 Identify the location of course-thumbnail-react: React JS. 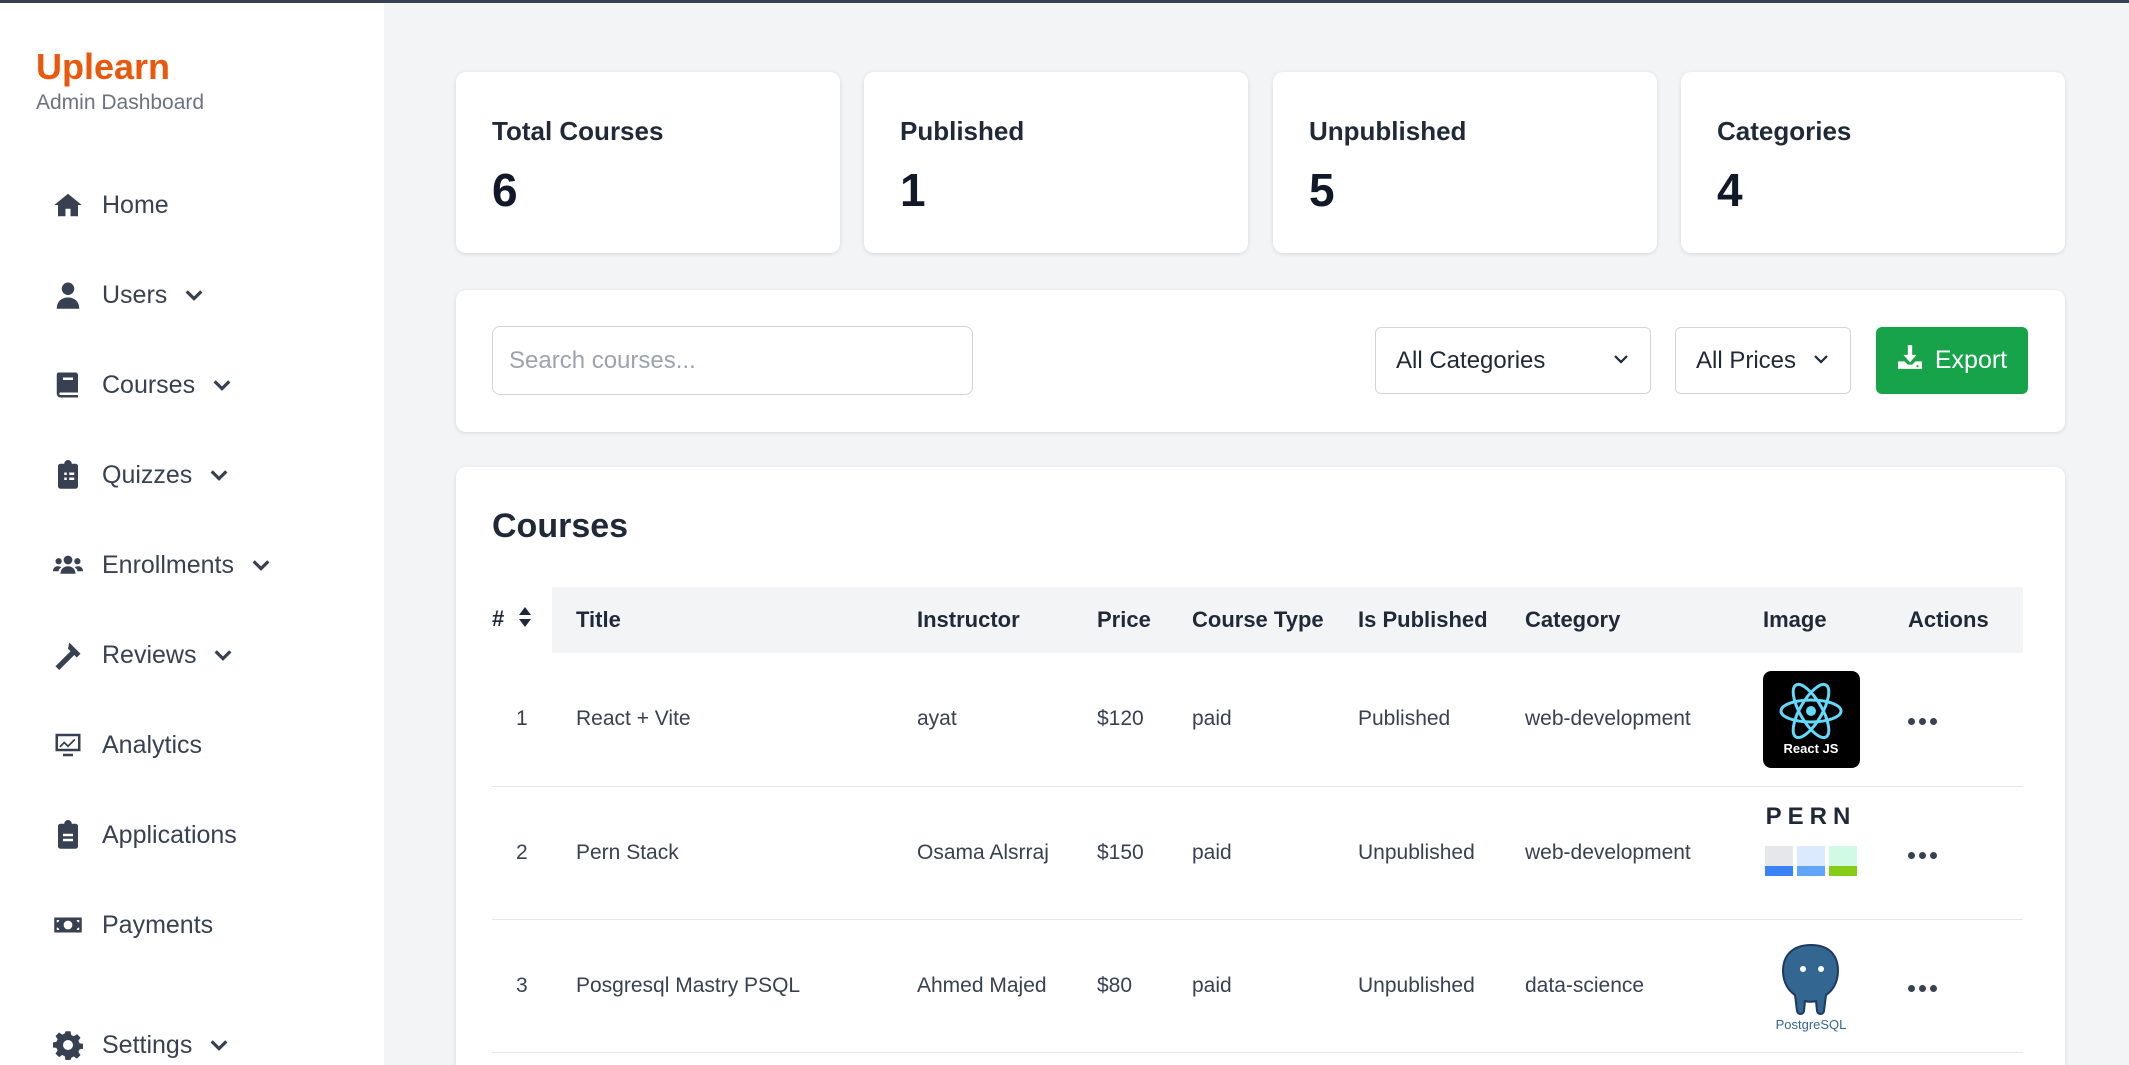
(1811, 719).